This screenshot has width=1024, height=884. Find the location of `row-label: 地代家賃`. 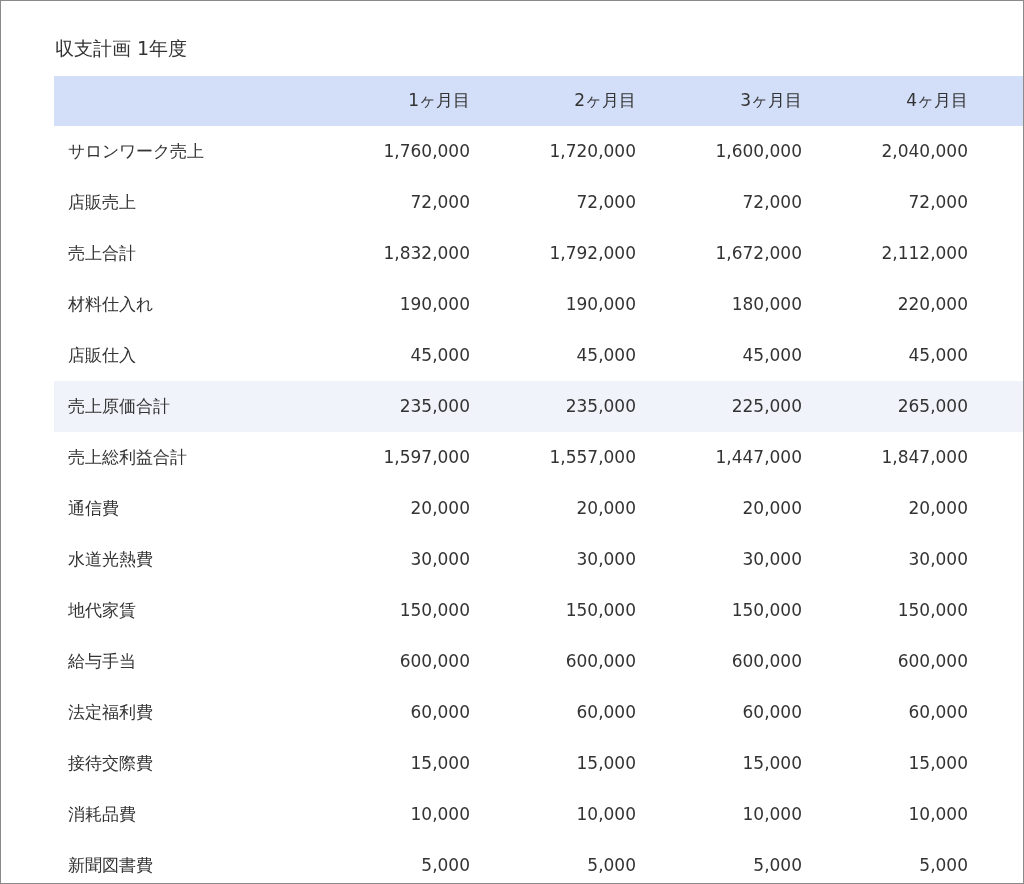

row-label: 地代家賃 is located at coordinates (102, 610).